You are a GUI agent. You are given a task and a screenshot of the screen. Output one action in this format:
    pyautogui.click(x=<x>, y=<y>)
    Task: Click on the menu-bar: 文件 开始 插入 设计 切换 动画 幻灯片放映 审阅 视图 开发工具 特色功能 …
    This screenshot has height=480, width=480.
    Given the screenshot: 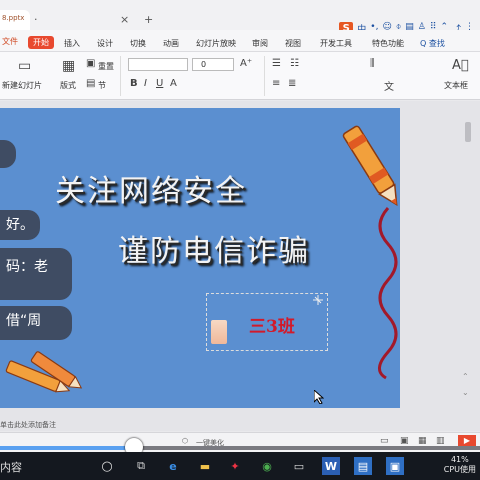 What is the action you would take?
    pyautogui.click(x=240, y=41)
    